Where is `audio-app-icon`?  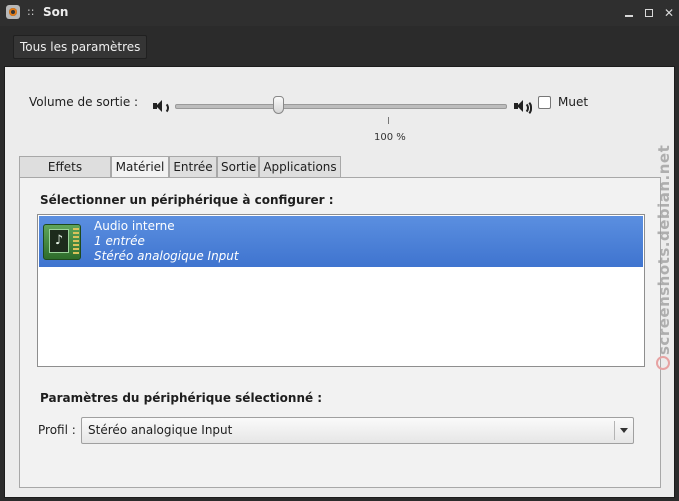 audio-app-icon is located at coordinates (13, 12).